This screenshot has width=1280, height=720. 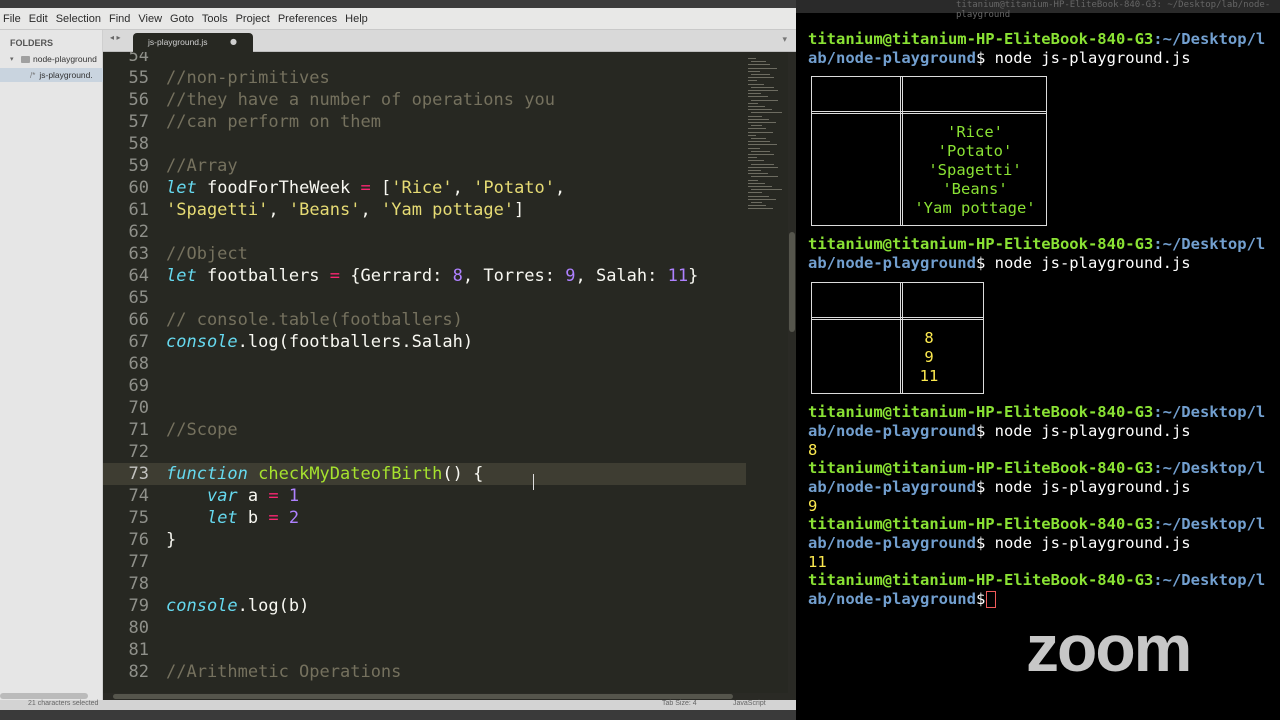 What do you see at coordinates (424, 298) in the screenshot?
I see `code-line: 65` at bounding box center [424, 298].